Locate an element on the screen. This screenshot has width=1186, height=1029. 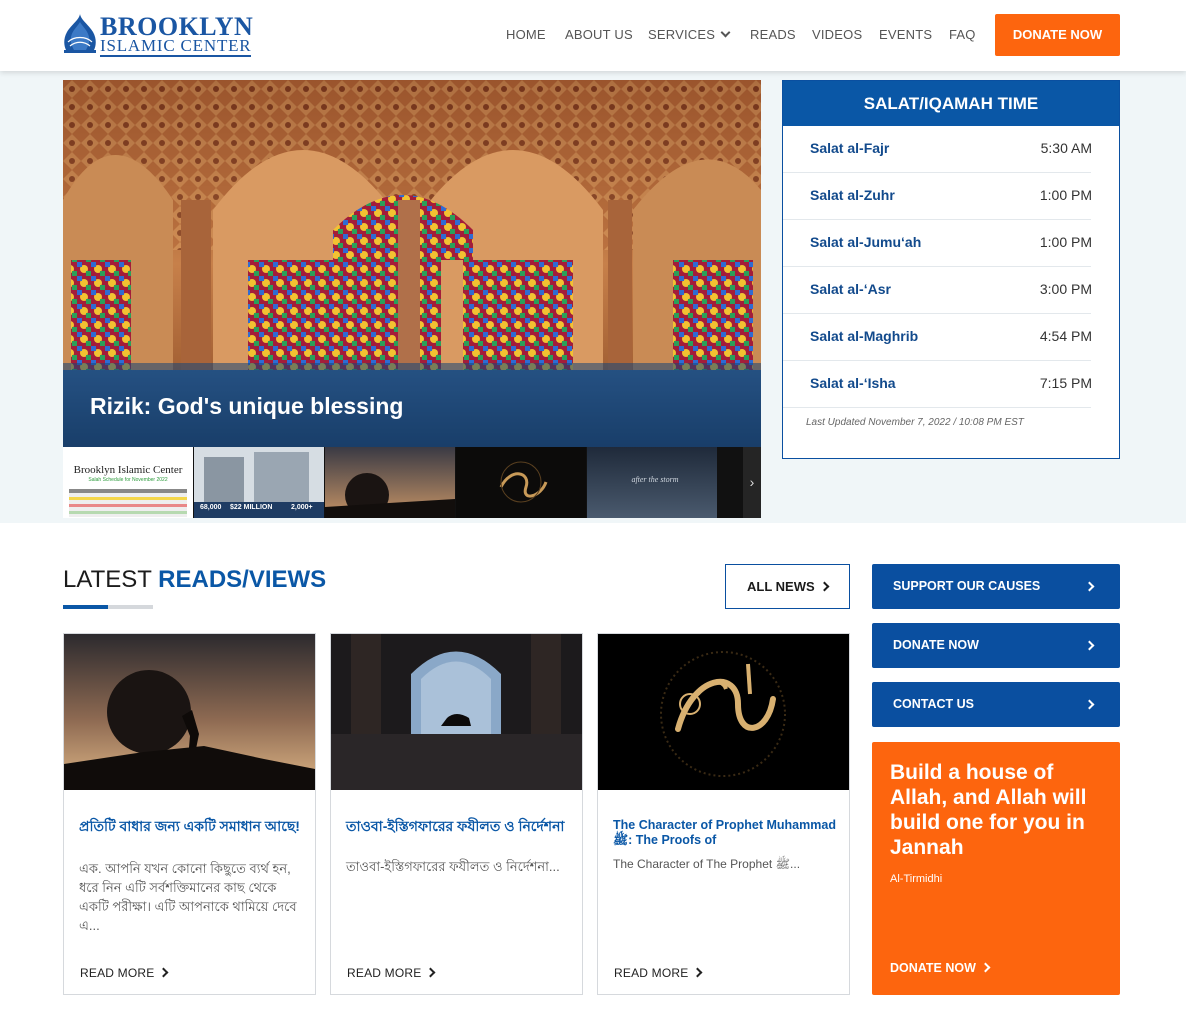
support-our-causes-button: SUPPORT OUR CAUSES is located at coordinates (996, 586).